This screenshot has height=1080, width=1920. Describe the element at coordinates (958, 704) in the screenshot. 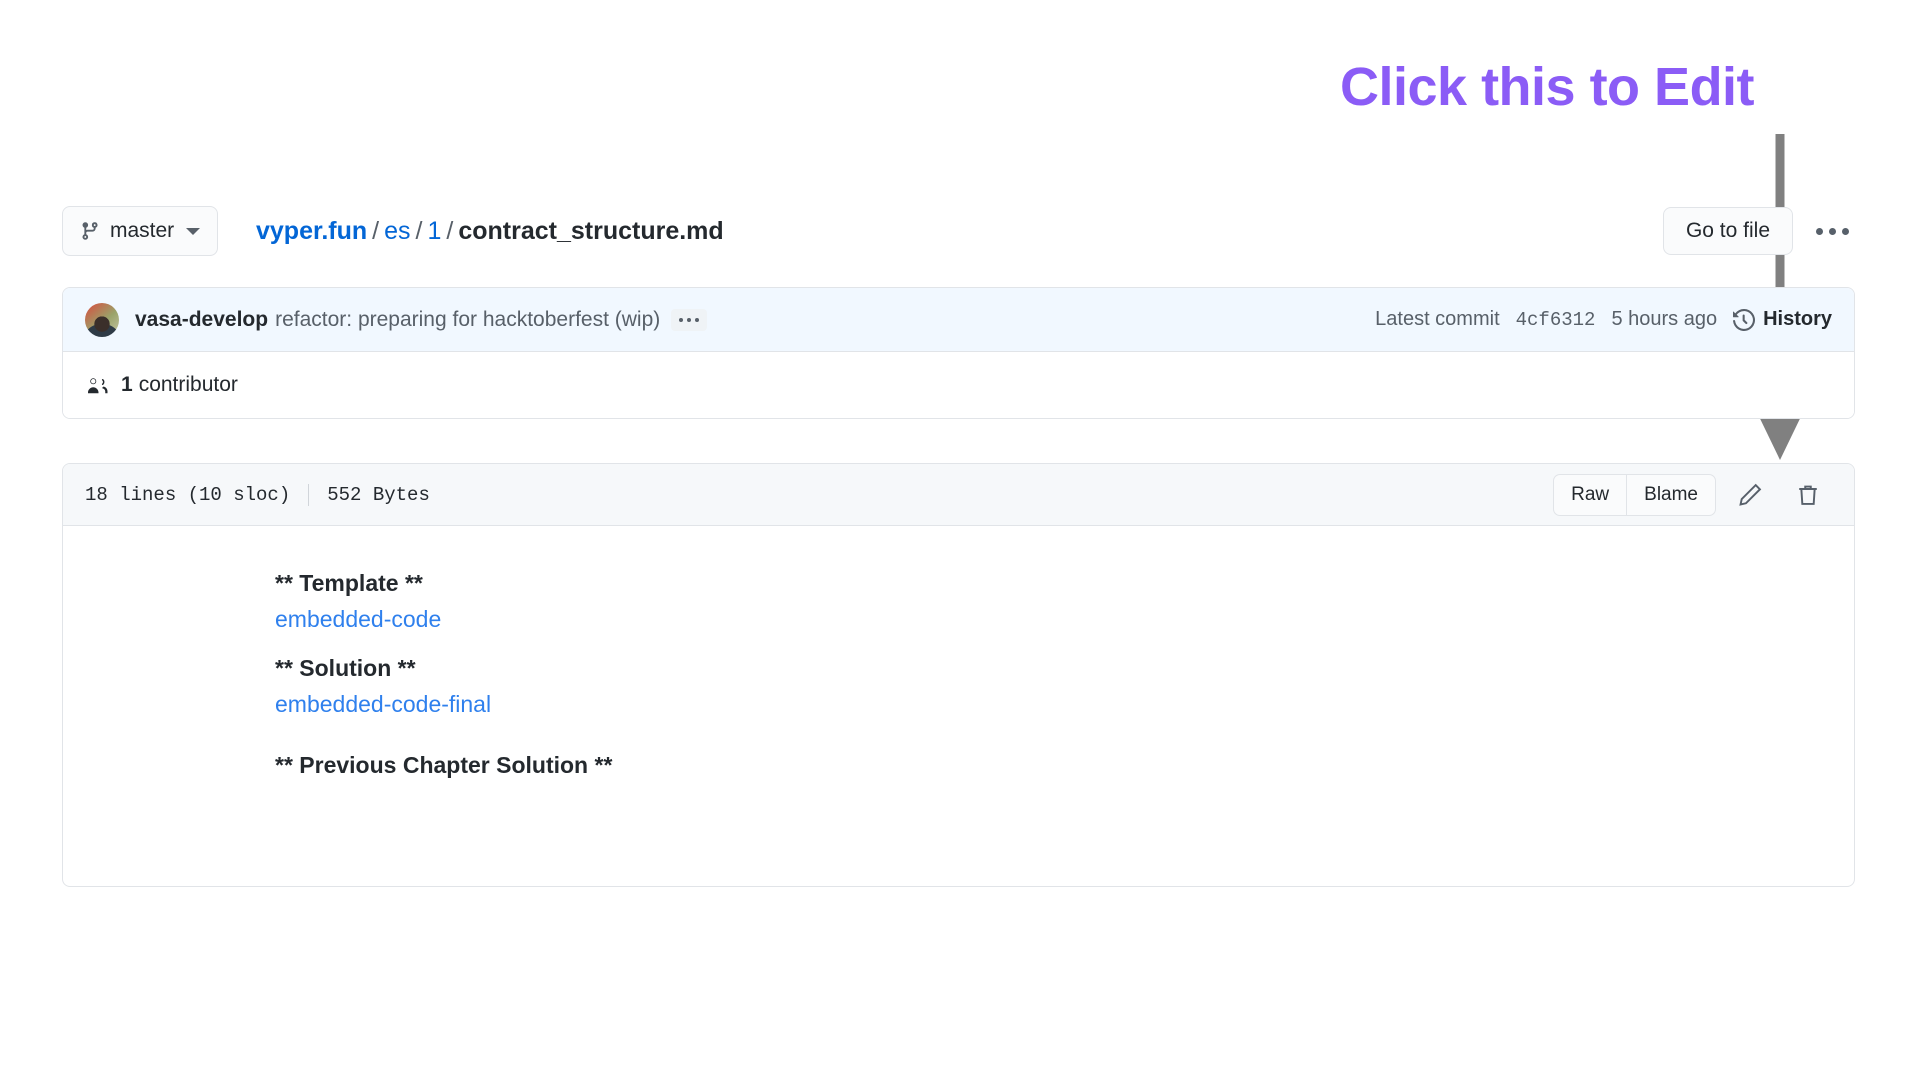

I see `markdown-link: embedded-code-final` at that location.